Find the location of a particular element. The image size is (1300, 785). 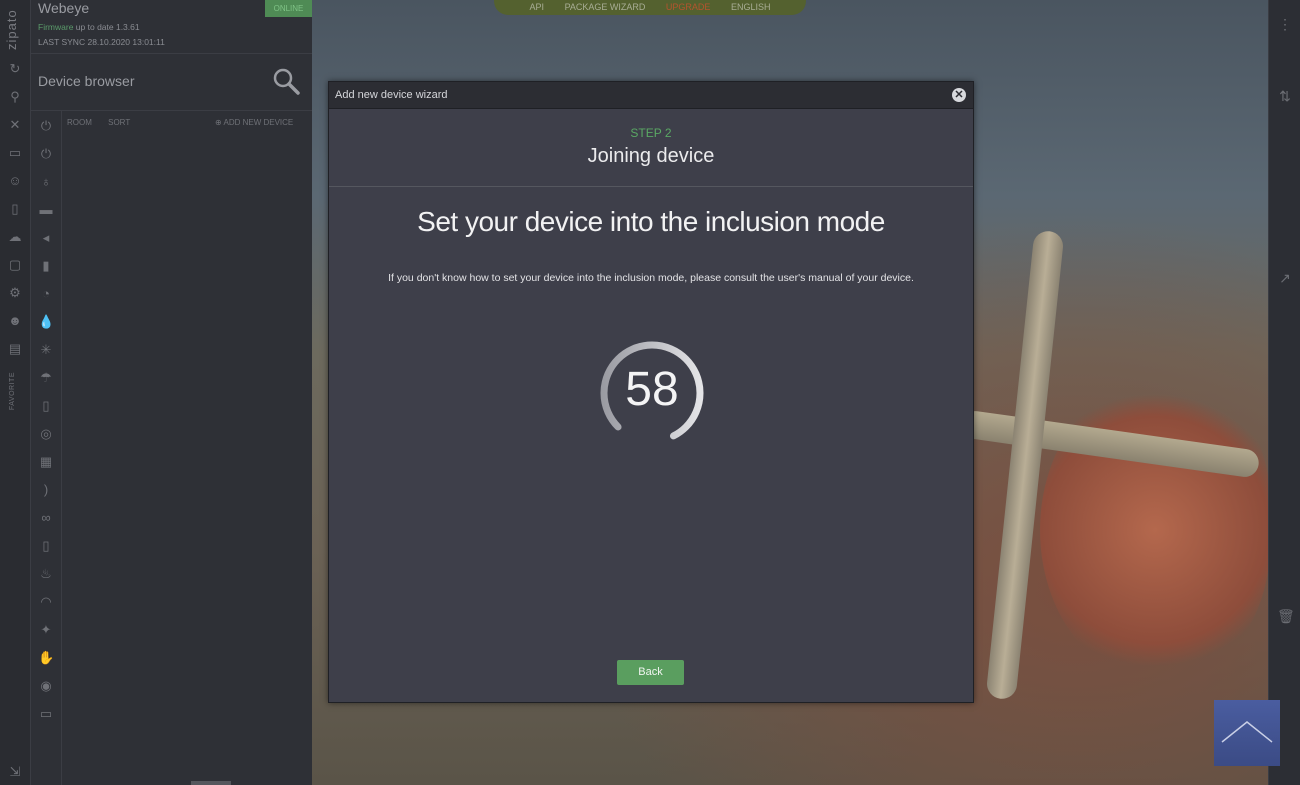

gear-icon: ⚙ is located at coordinates (15, 293).